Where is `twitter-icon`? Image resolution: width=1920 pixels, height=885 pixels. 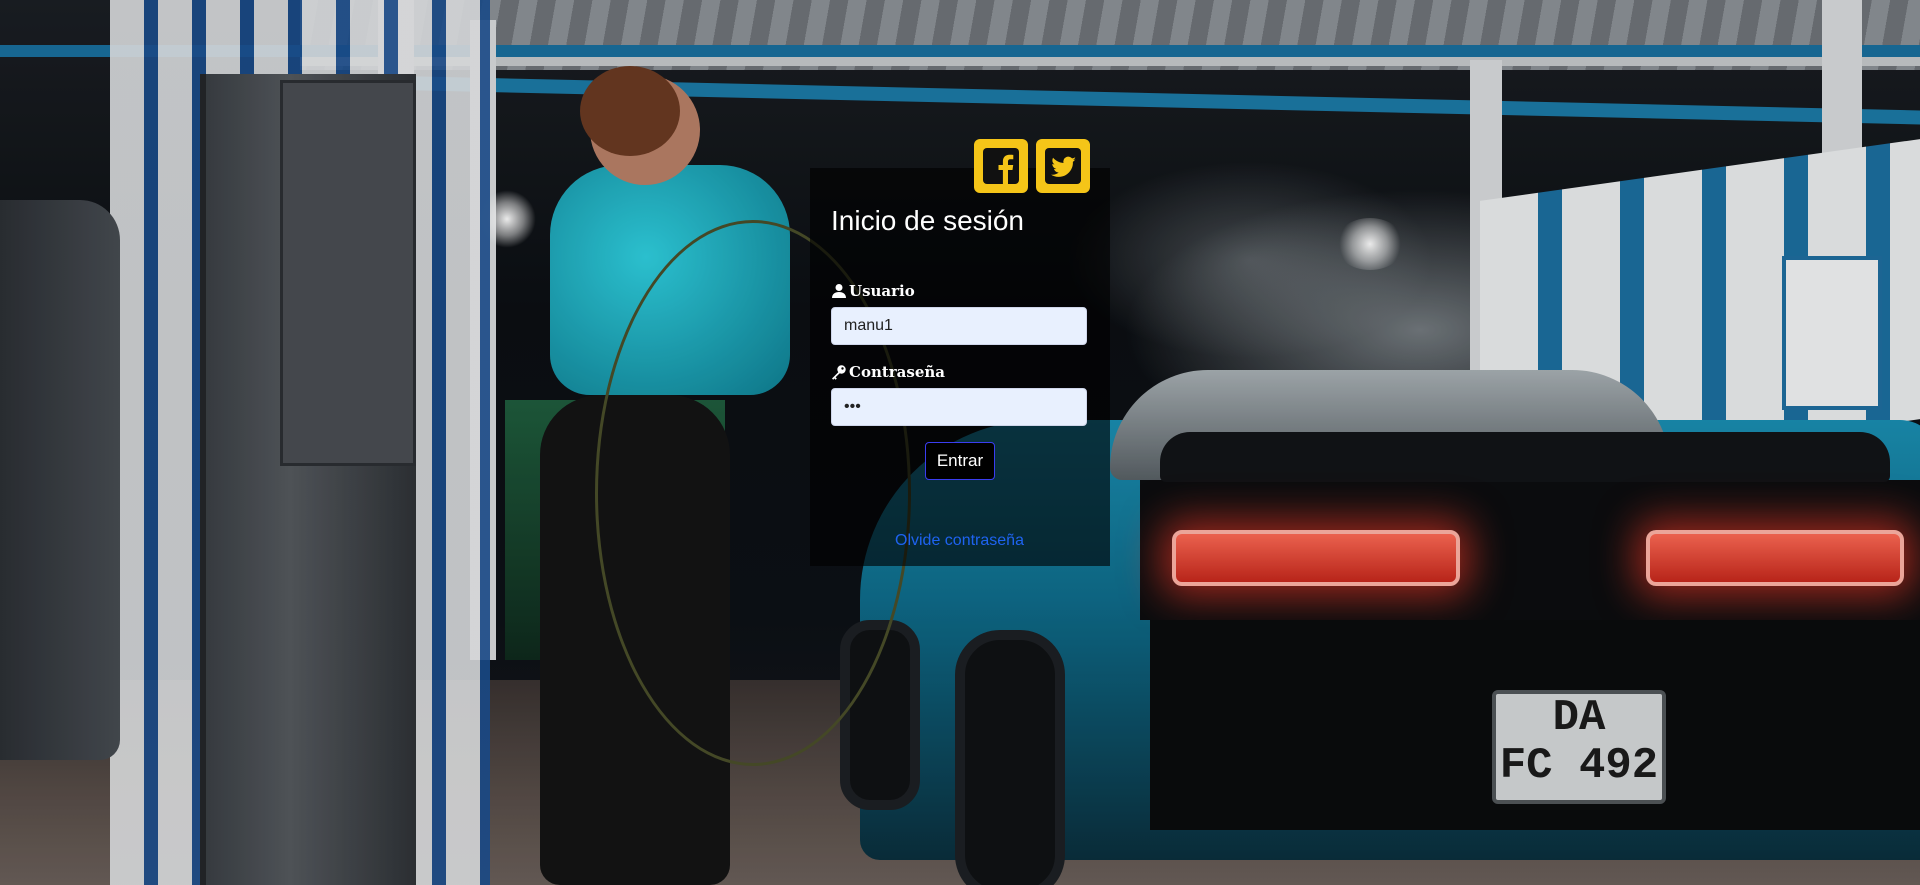
twitter-icon is located at coordinates (1063, 166).